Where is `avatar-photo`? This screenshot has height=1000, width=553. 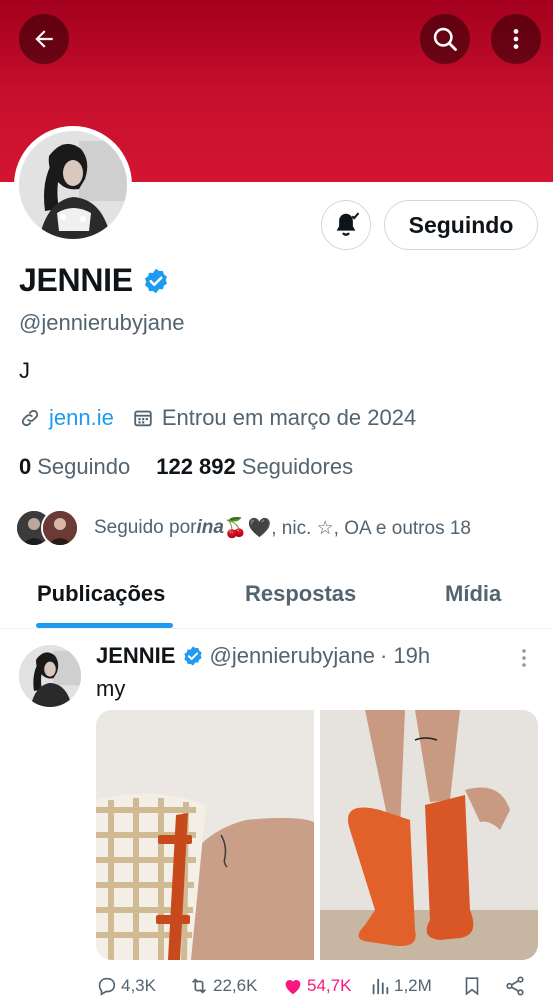
avatar-photo is located at coordinates (73, 185).